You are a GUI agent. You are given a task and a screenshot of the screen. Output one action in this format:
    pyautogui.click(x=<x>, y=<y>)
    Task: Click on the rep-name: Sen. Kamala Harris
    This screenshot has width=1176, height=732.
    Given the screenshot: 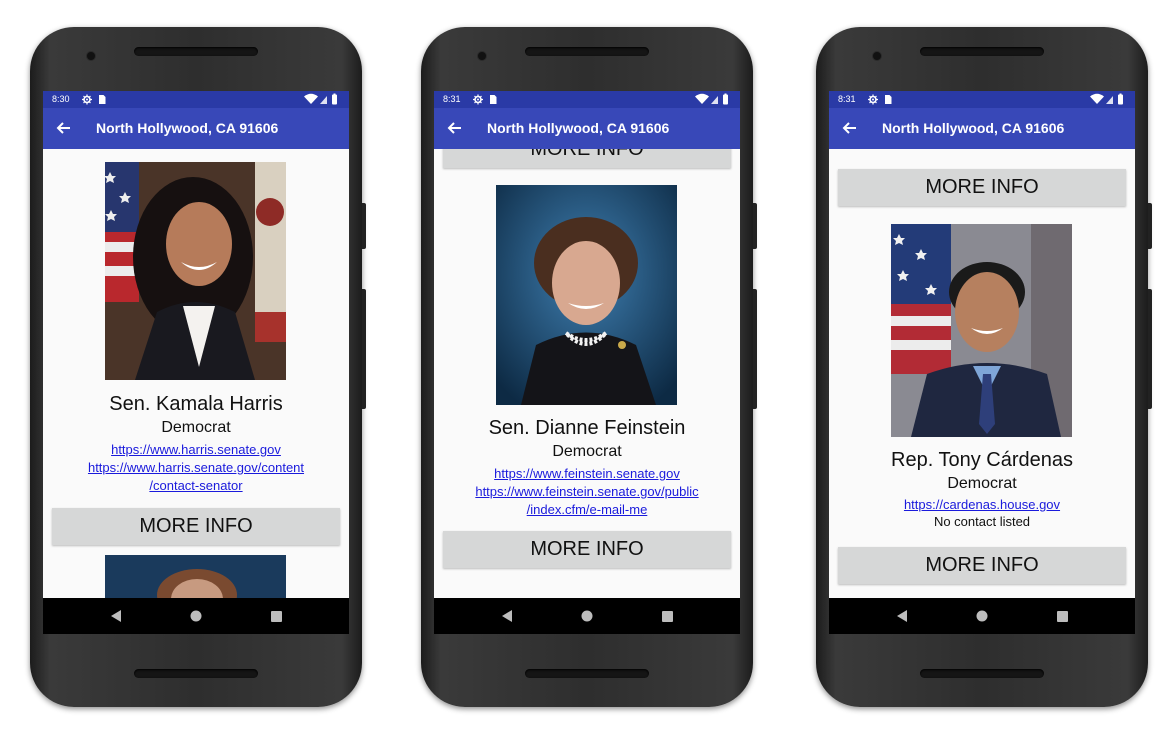 What is the action you would take?
    pyautogui.click(x=196, y=404)
    